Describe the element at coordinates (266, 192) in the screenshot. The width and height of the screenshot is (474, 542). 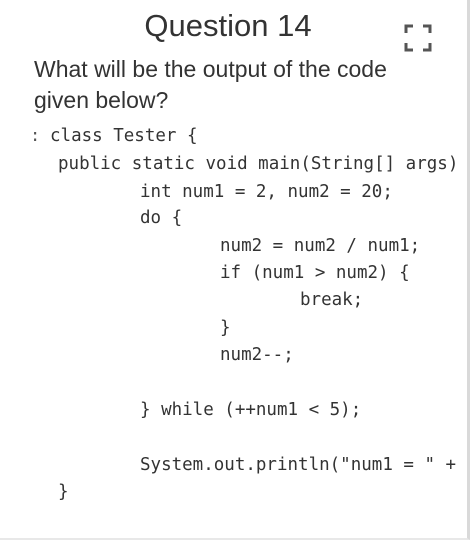
I see `code-line-3: int num1 = 2, num2 = 20;` at that location.